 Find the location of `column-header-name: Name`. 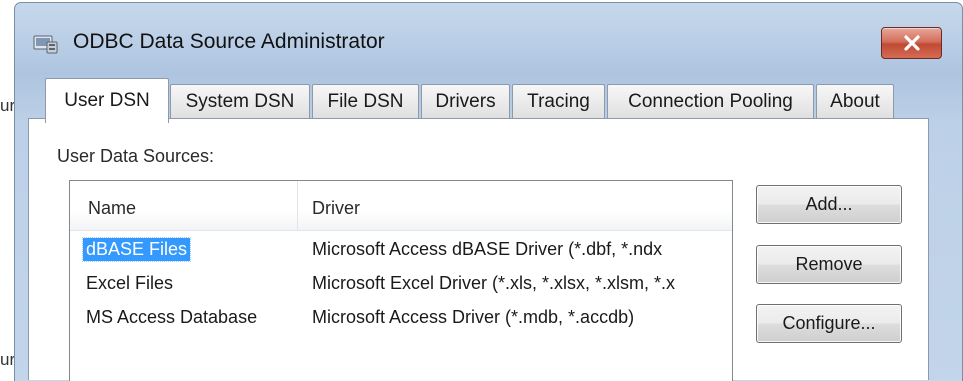

column-header-name: Name is located at coordinates (112, 208).